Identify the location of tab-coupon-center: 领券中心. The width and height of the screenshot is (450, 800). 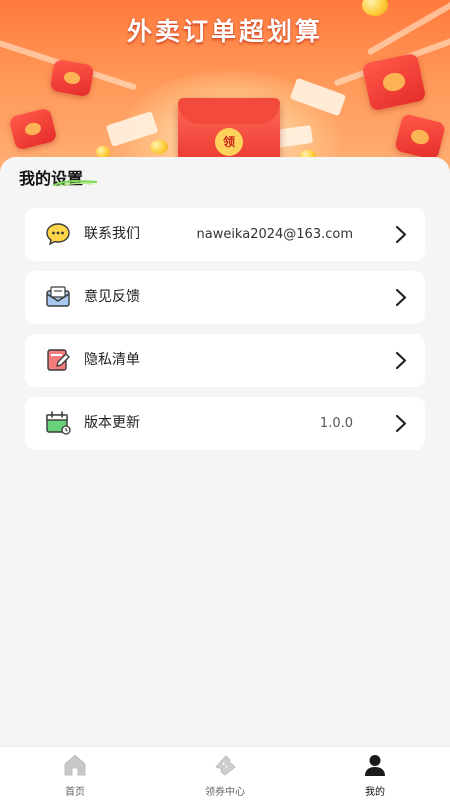
(225, 773).